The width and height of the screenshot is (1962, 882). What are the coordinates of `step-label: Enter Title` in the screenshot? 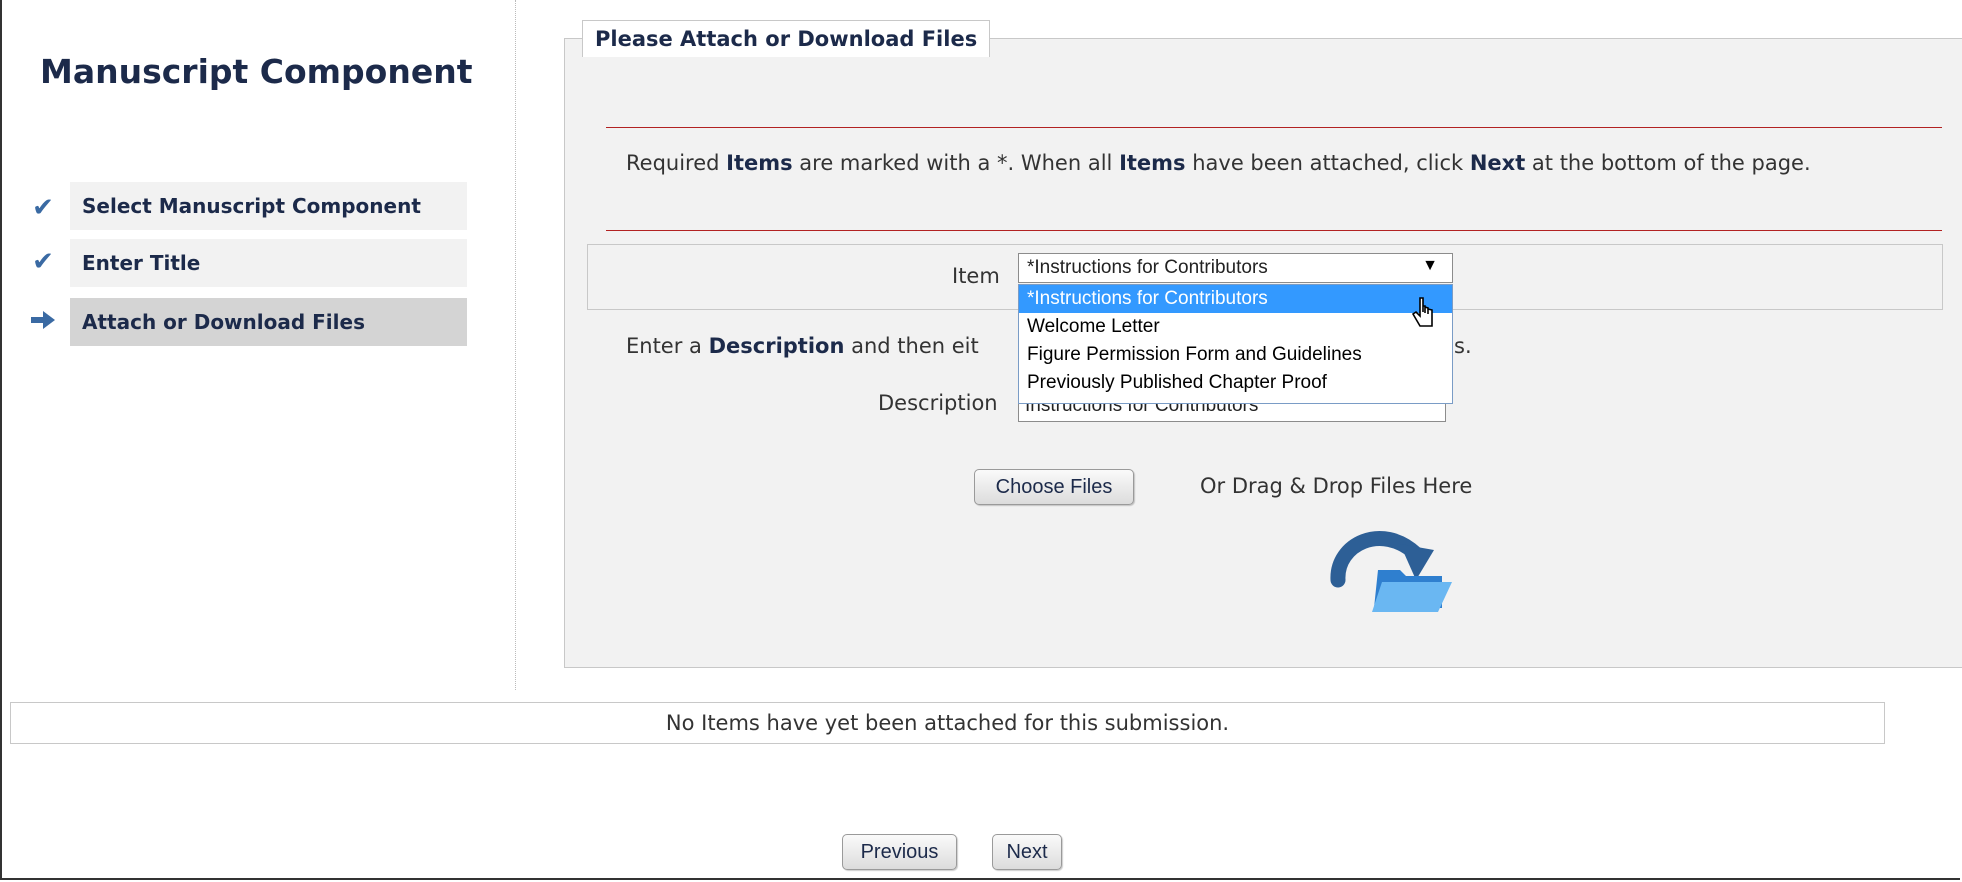 It's located at (141, 263).